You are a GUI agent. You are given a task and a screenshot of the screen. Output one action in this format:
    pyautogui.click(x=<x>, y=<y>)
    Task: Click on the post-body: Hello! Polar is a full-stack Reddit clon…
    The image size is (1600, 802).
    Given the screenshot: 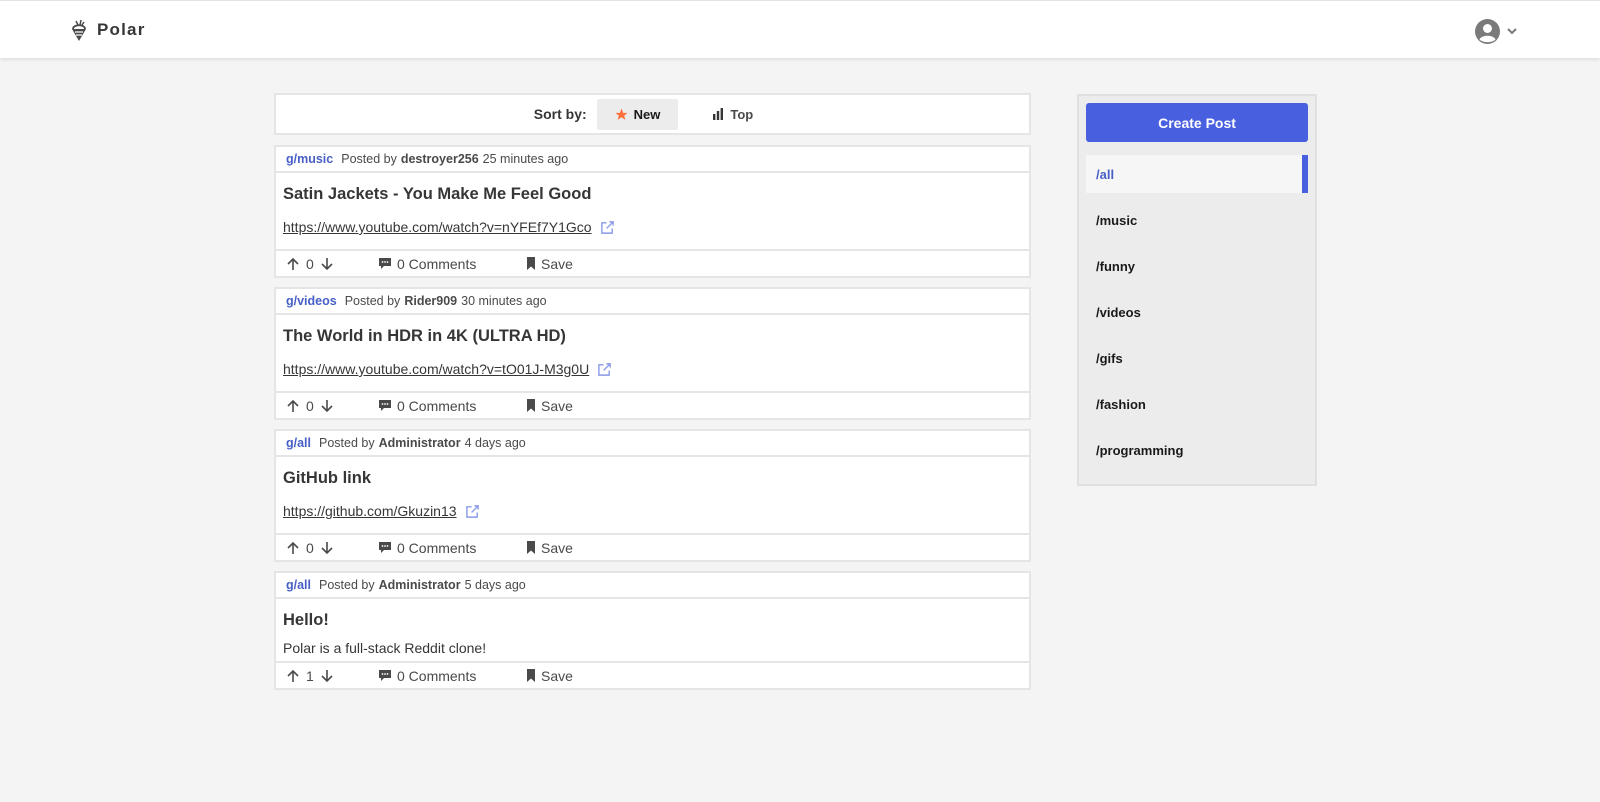 What is the action you would take?
    pyautogui.click(x=652, y=630)
    